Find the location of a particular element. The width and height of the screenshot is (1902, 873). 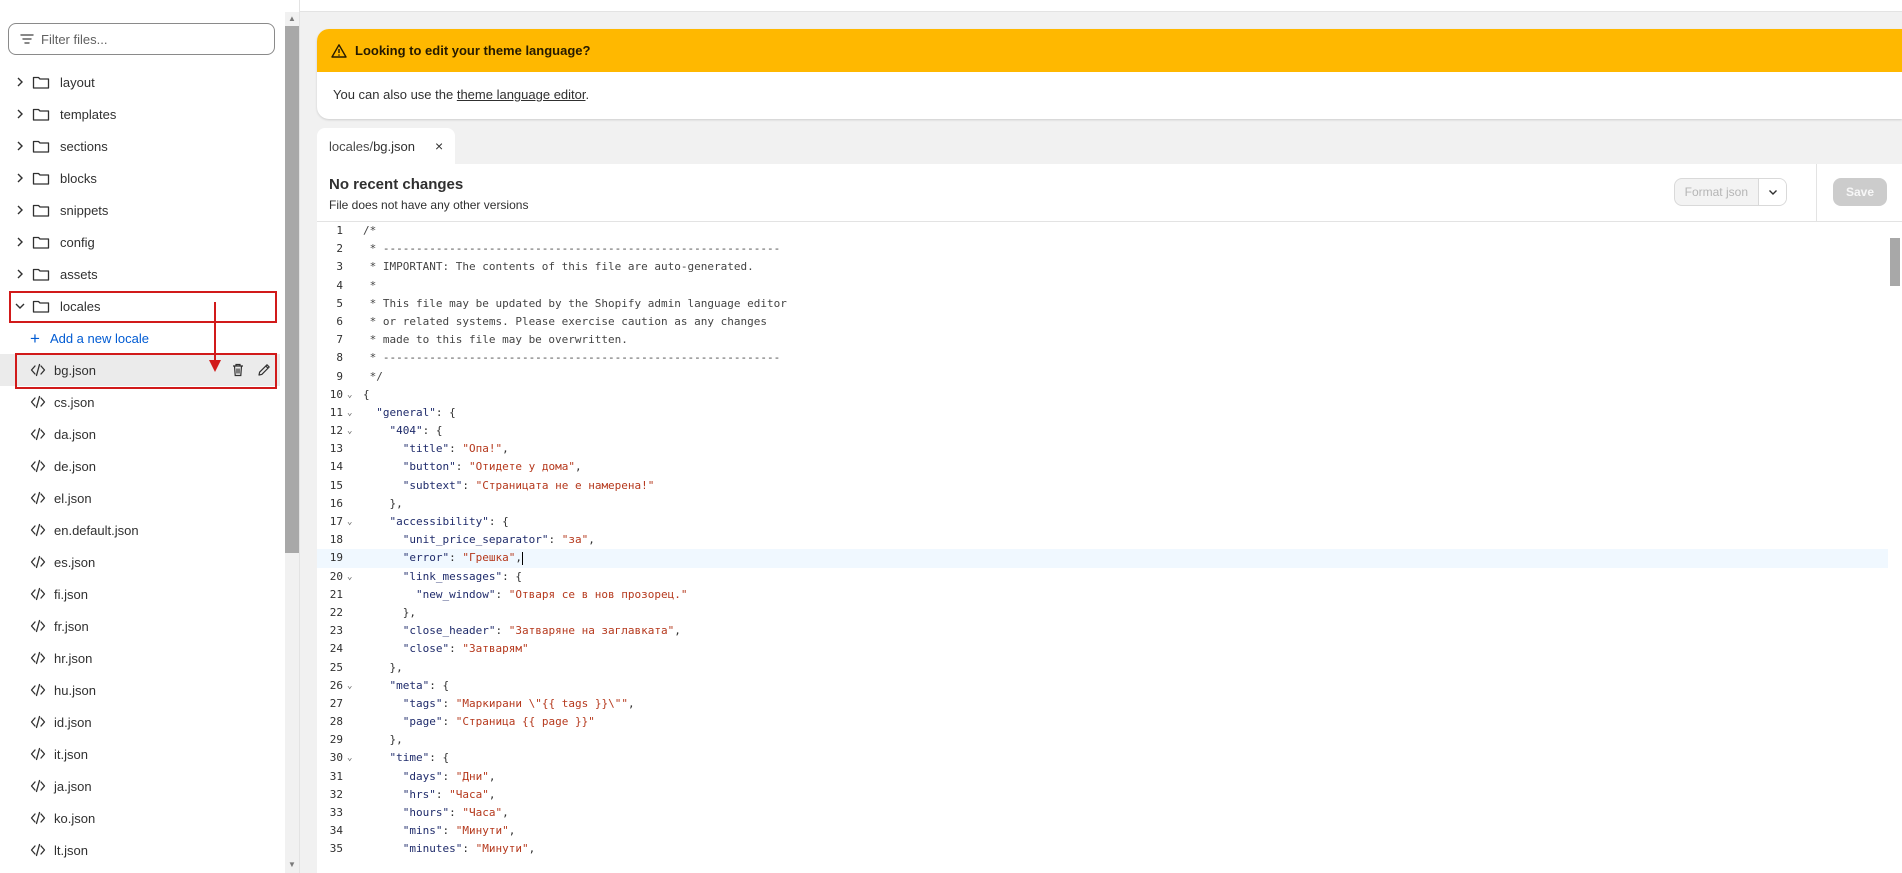

folder-locales: locales is located at coordinates (140, 306).